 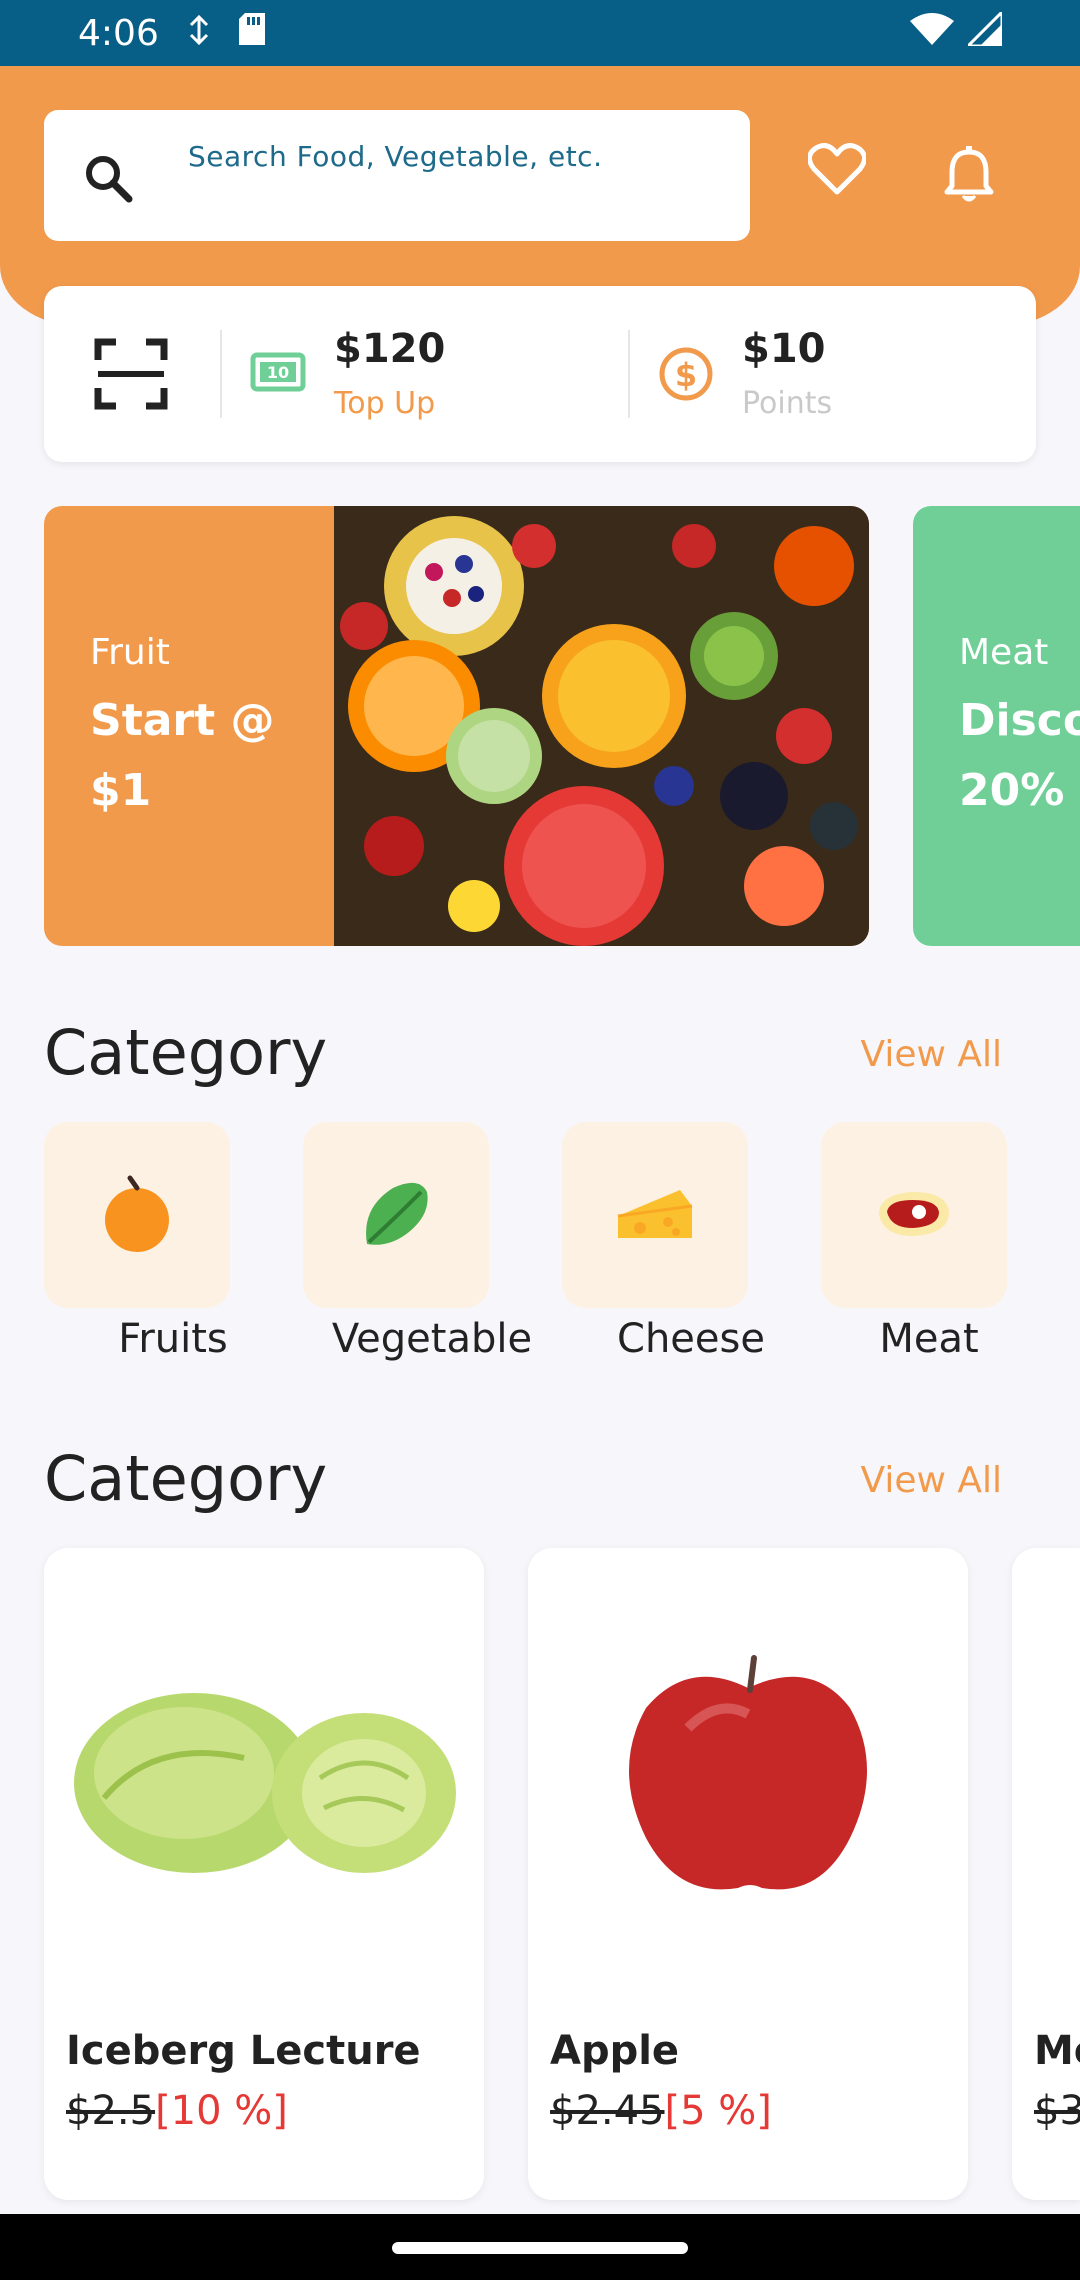 I want to click on cheese-icon, so click(x=655, y=1214).